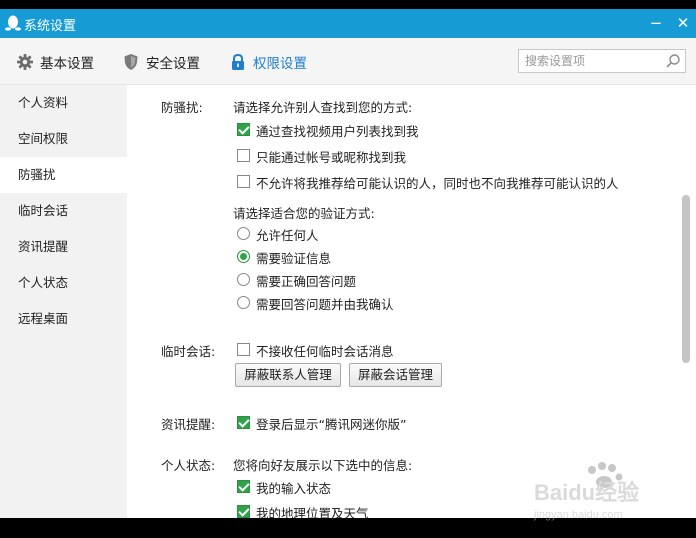  Describe the element at coordinates (63, 211) in the screenshot. I see `sidebar-item-temp-session: 临时会话` at that location.